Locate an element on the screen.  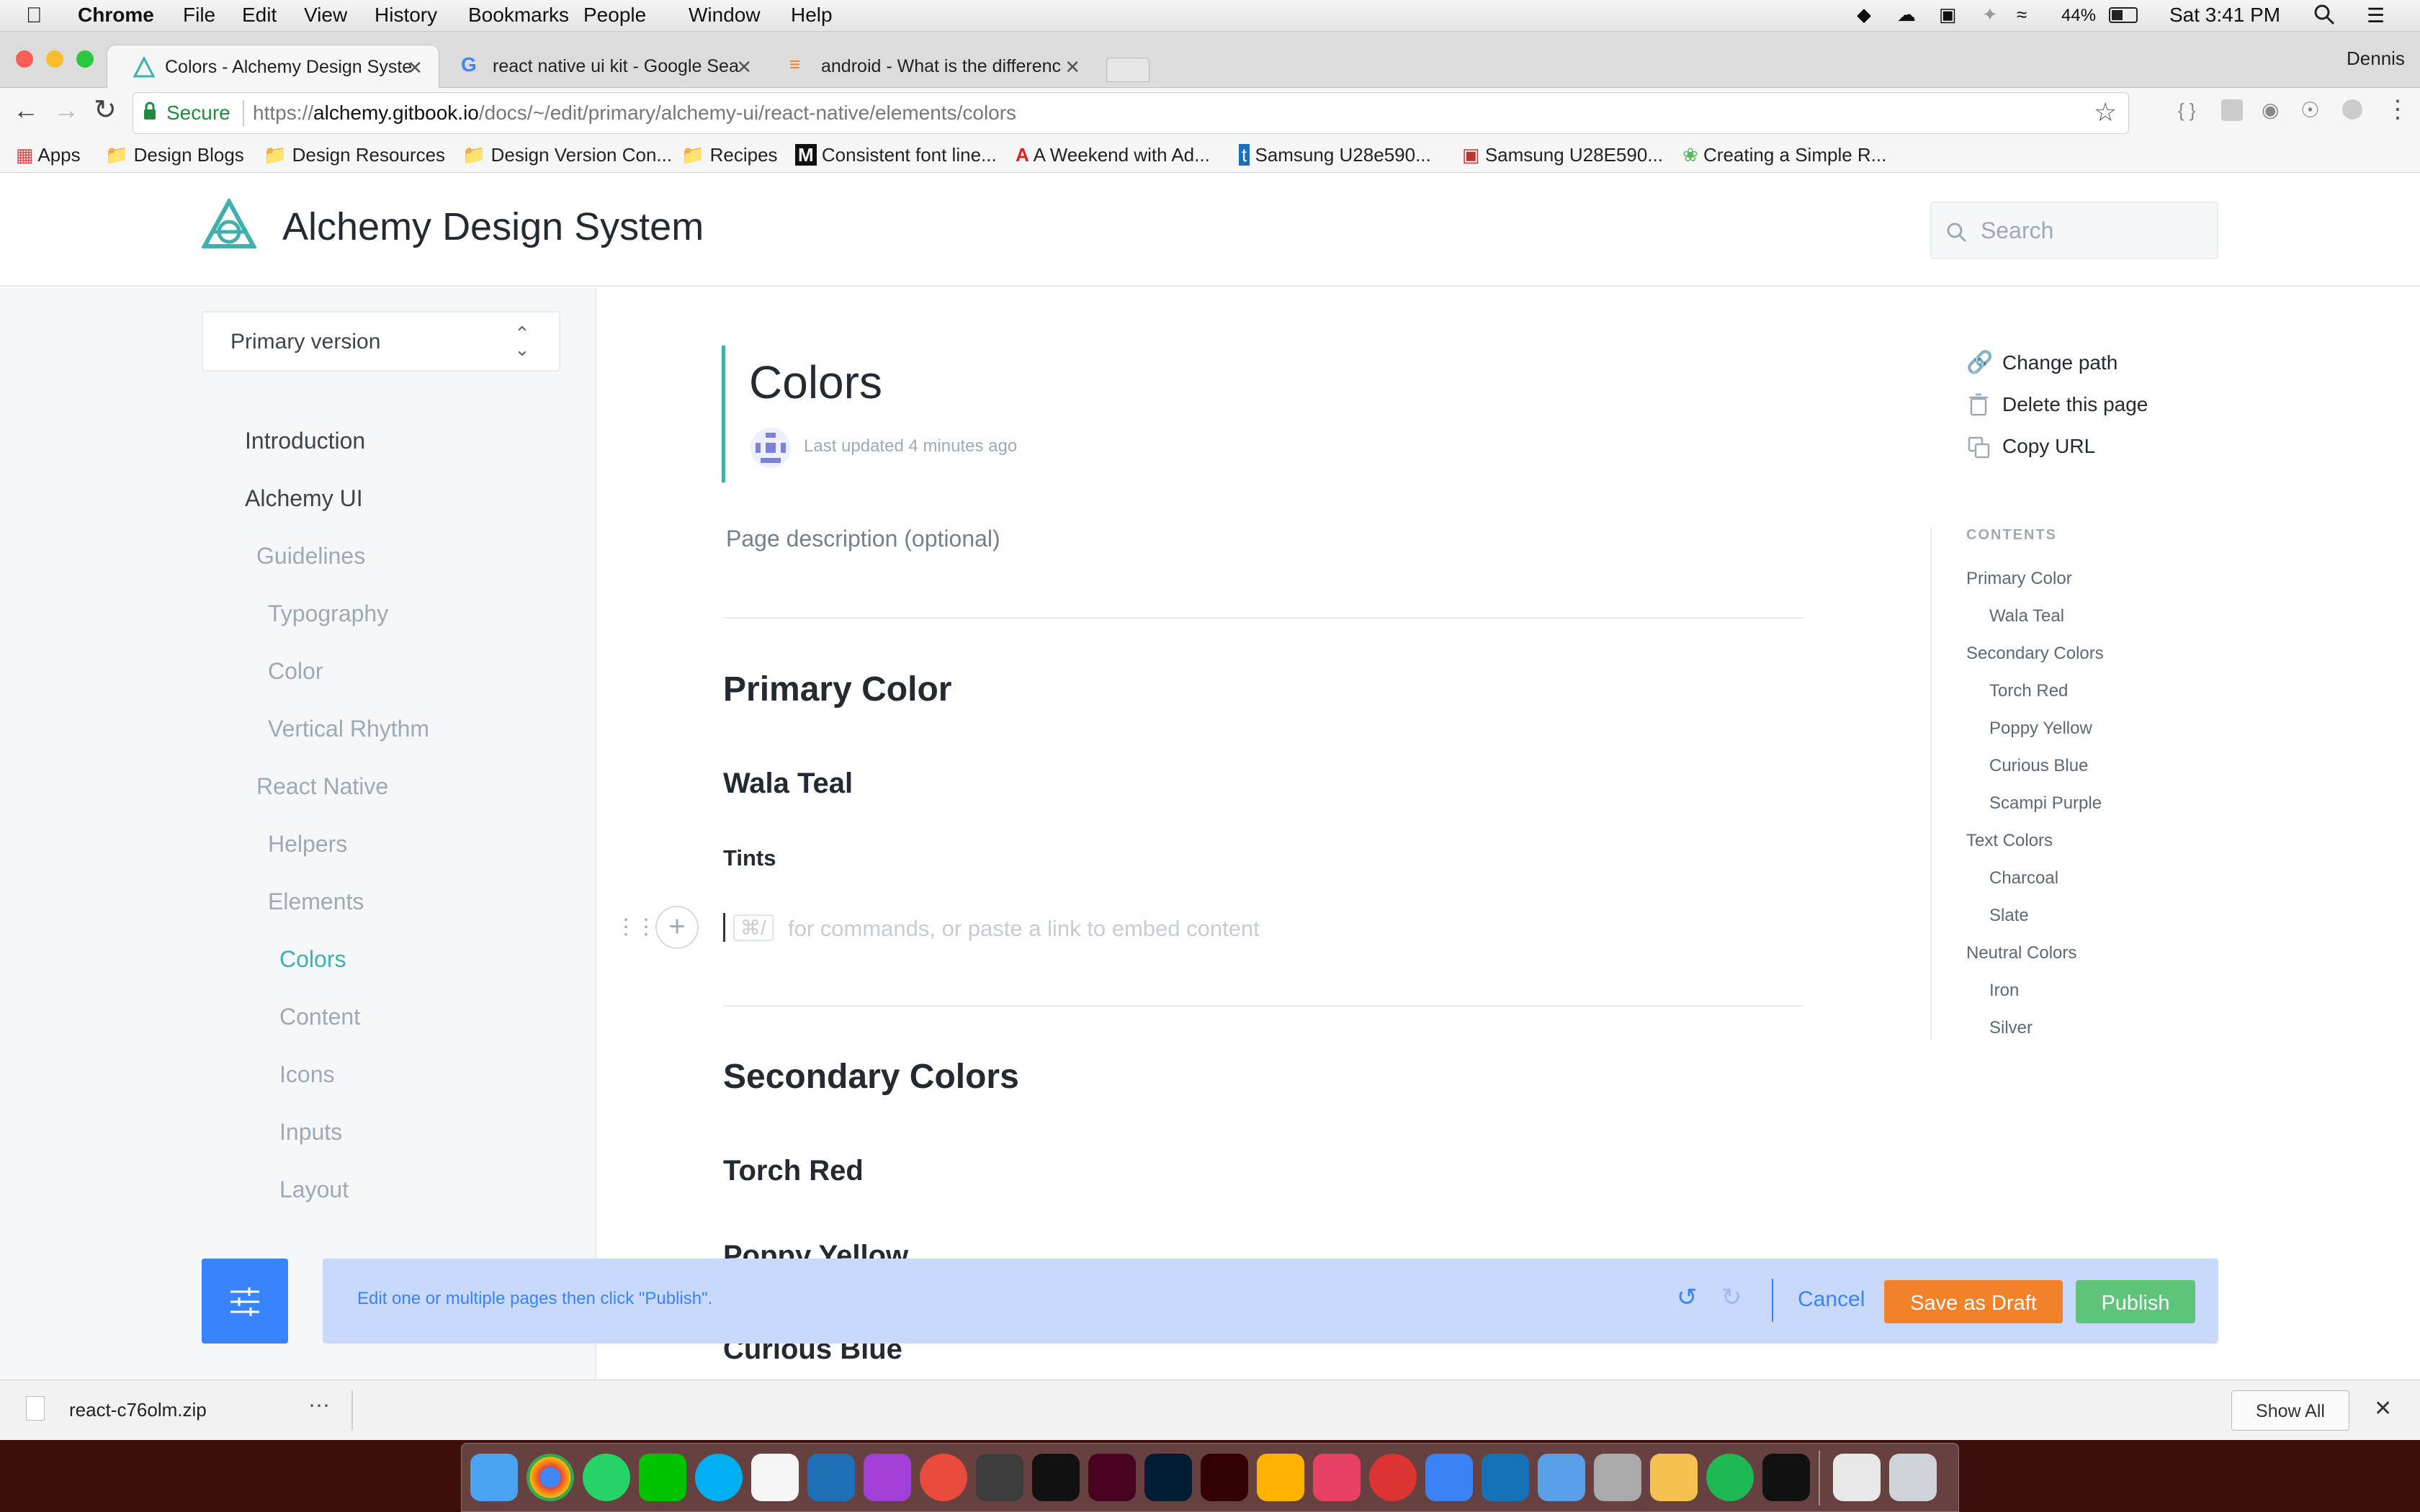
sublime-icon is located at coordinates (999, 1477).